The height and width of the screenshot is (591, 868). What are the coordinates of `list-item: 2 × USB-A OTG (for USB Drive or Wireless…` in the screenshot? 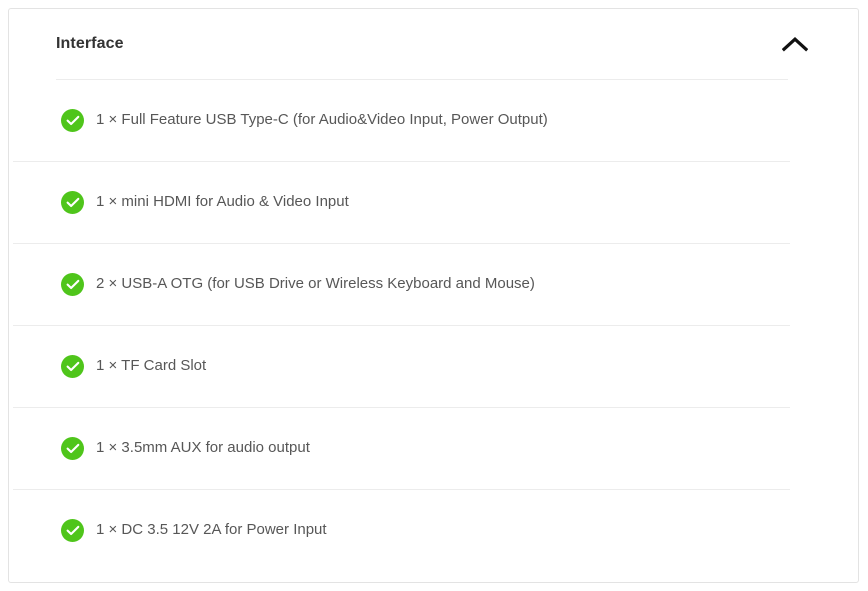 It's located at (433, 284).